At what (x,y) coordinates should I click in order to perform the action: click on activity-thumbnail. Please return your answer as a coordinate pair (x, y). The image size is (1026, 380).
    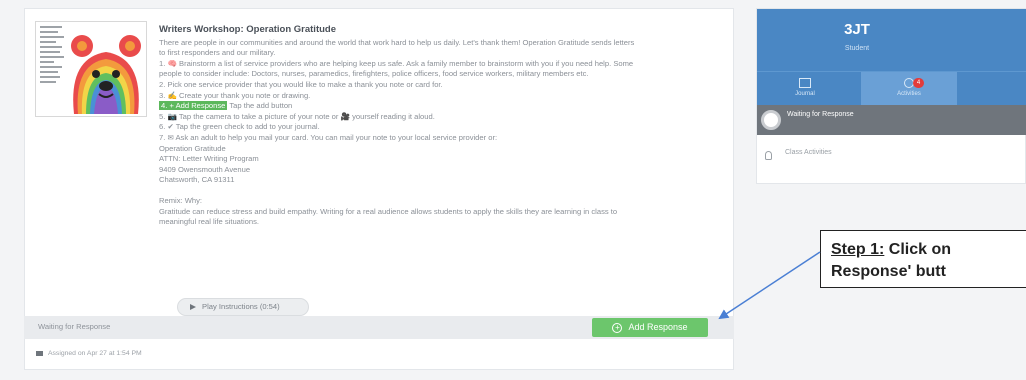
    Looking at the image, I should click on (91, 69).